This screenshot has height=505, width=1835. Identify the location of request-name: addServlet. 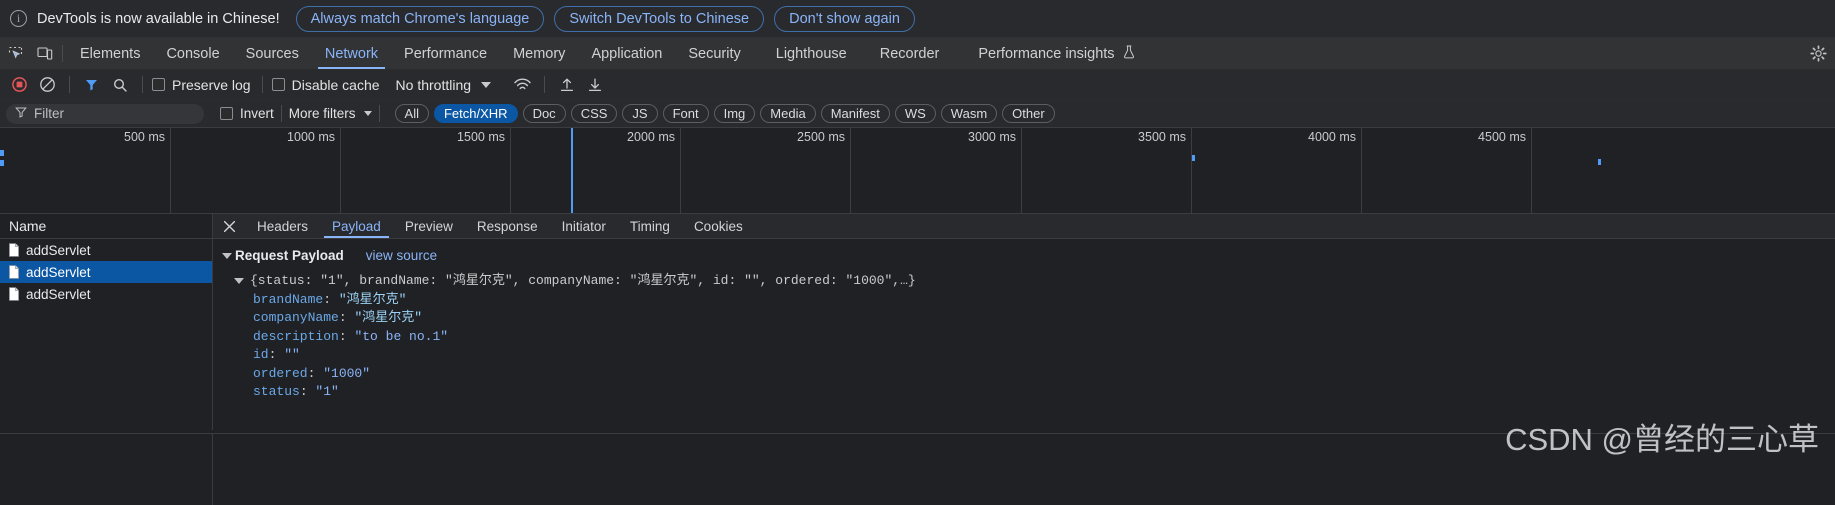
(58, 250).